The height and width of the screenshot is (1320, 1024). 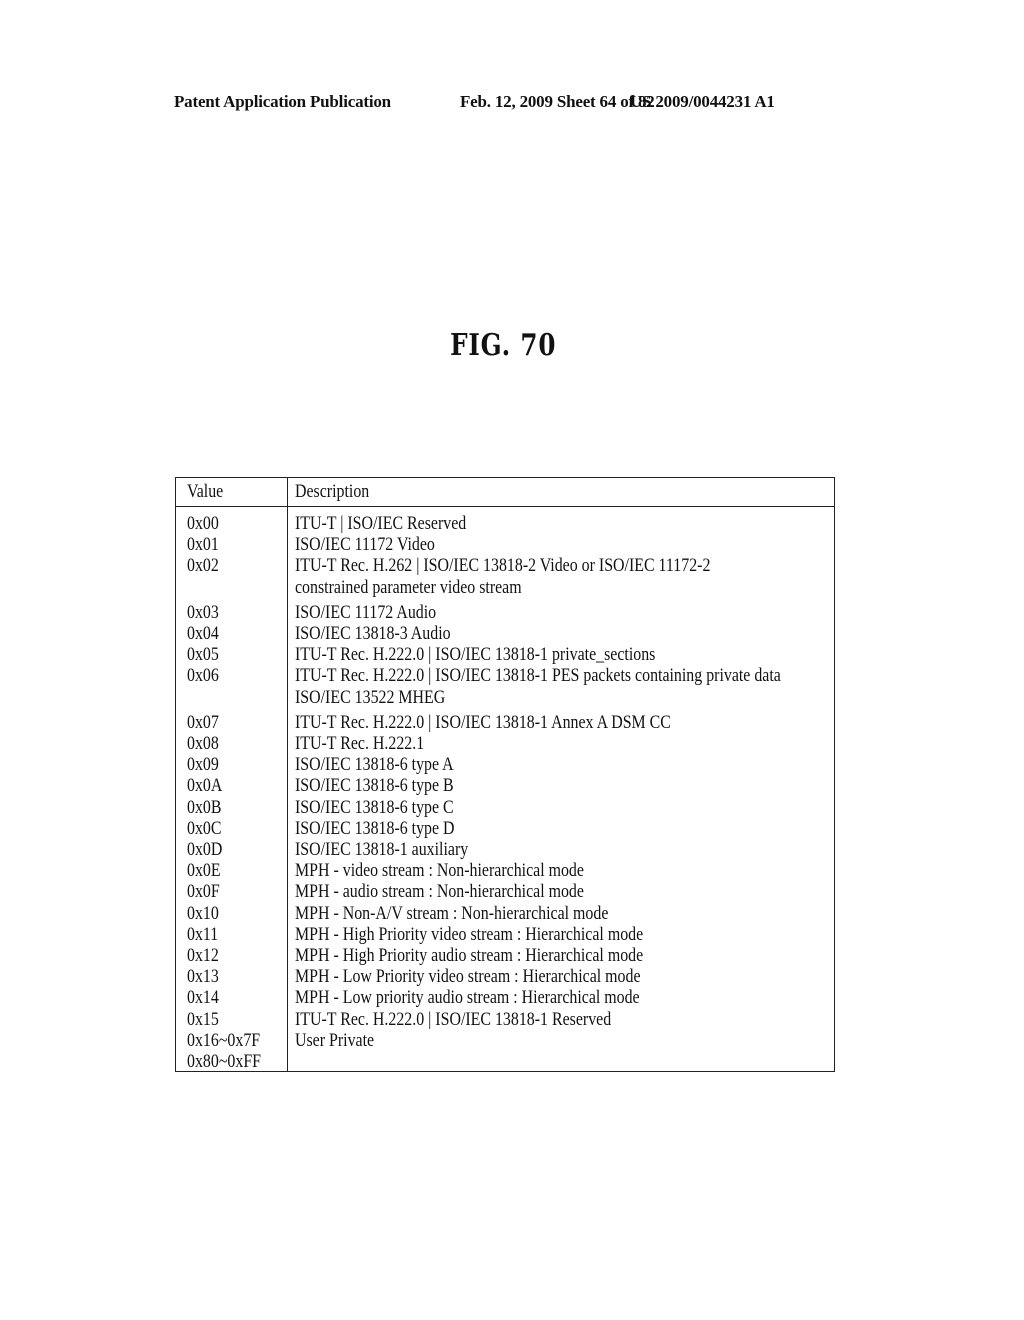 What do you see at coordinates (203, 977) in the screenshot?
I see `row-value: 0x13` at bounding box center [203, 977].